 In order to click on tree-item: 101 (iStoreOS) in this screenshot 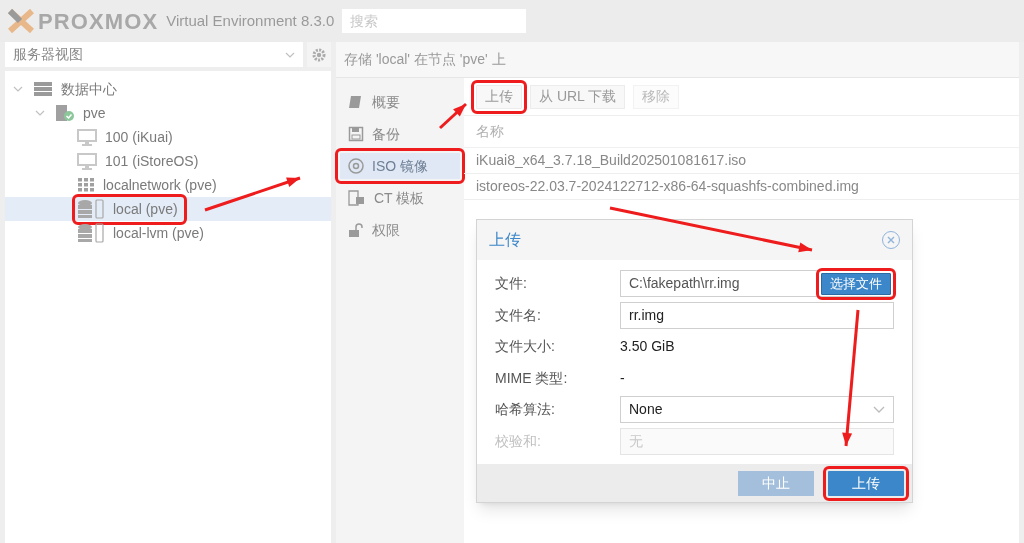, I will do `click(168, 161)`.